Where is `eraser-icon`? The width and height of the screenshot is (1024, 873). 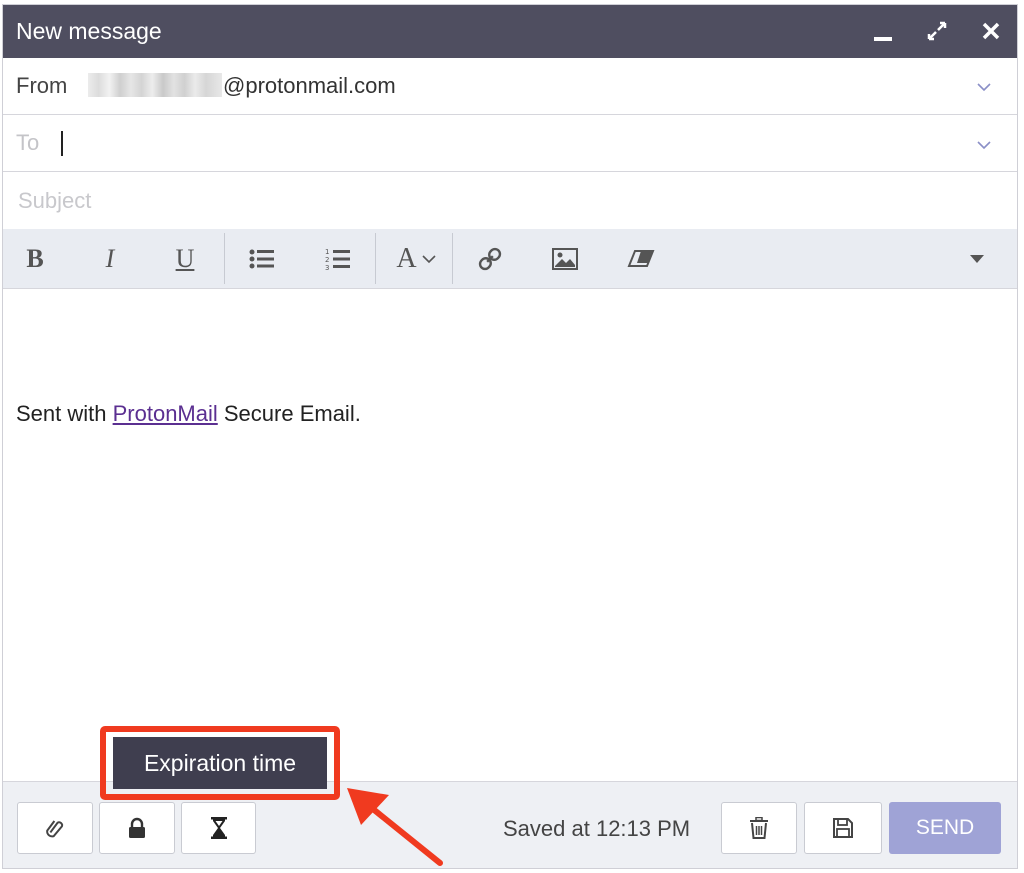 eraser-icon is located at coordinates (641, 258).